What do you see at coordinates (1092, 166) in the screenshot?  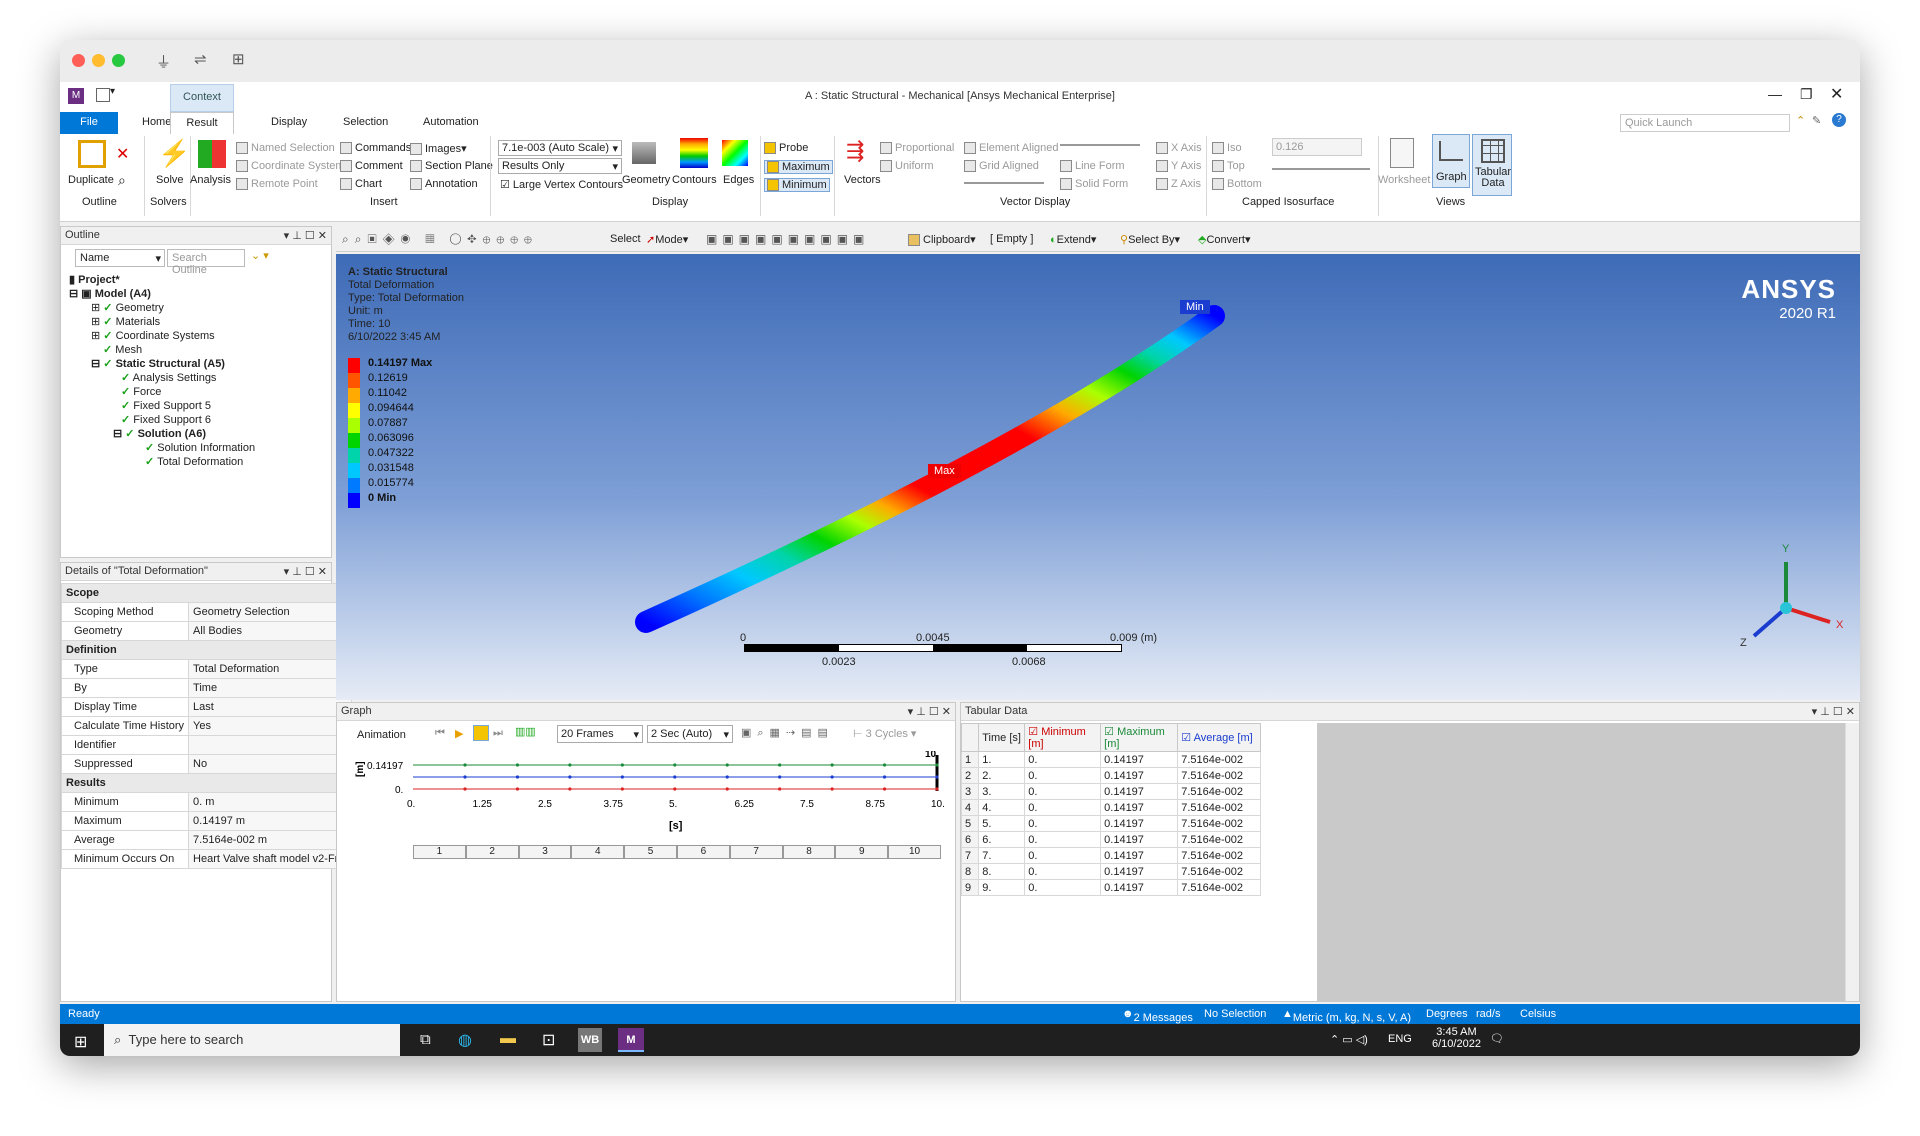 I see `line-form-button: Line Form` at bounding box center [1092, 166].